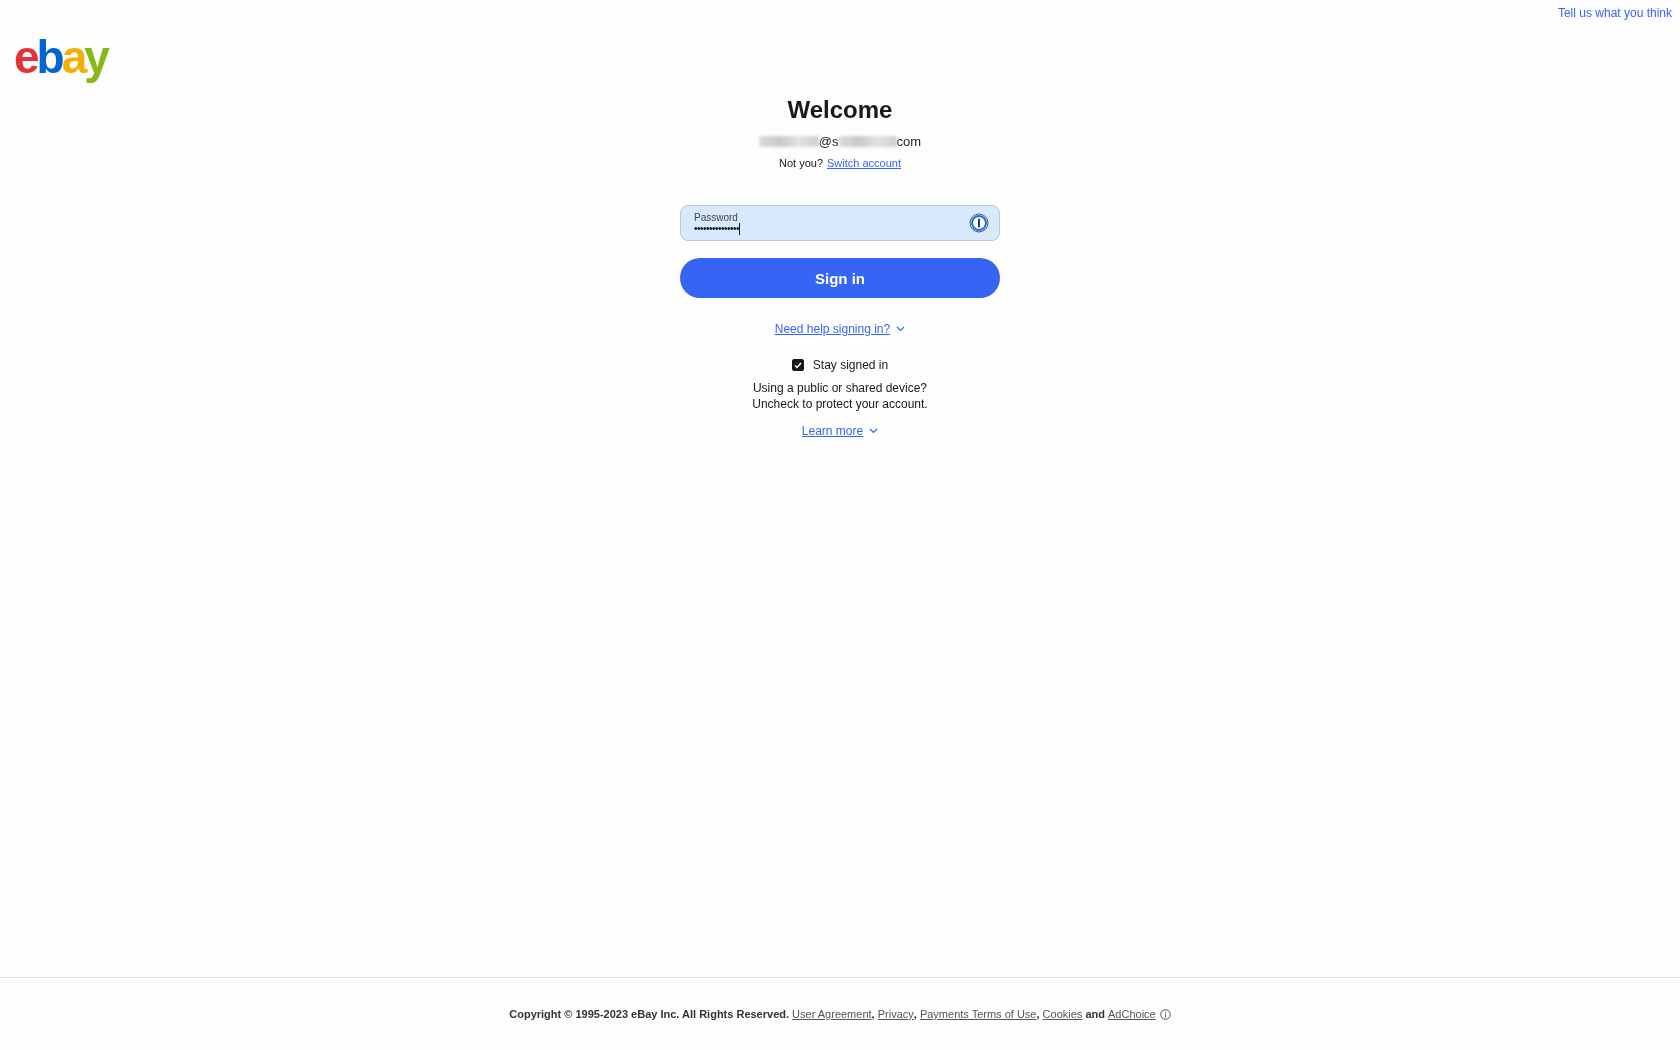  What do you see at coordinates (1165, 1014) in the screenshot?
I see `info-icon` at bounding box center [1165, 1014].